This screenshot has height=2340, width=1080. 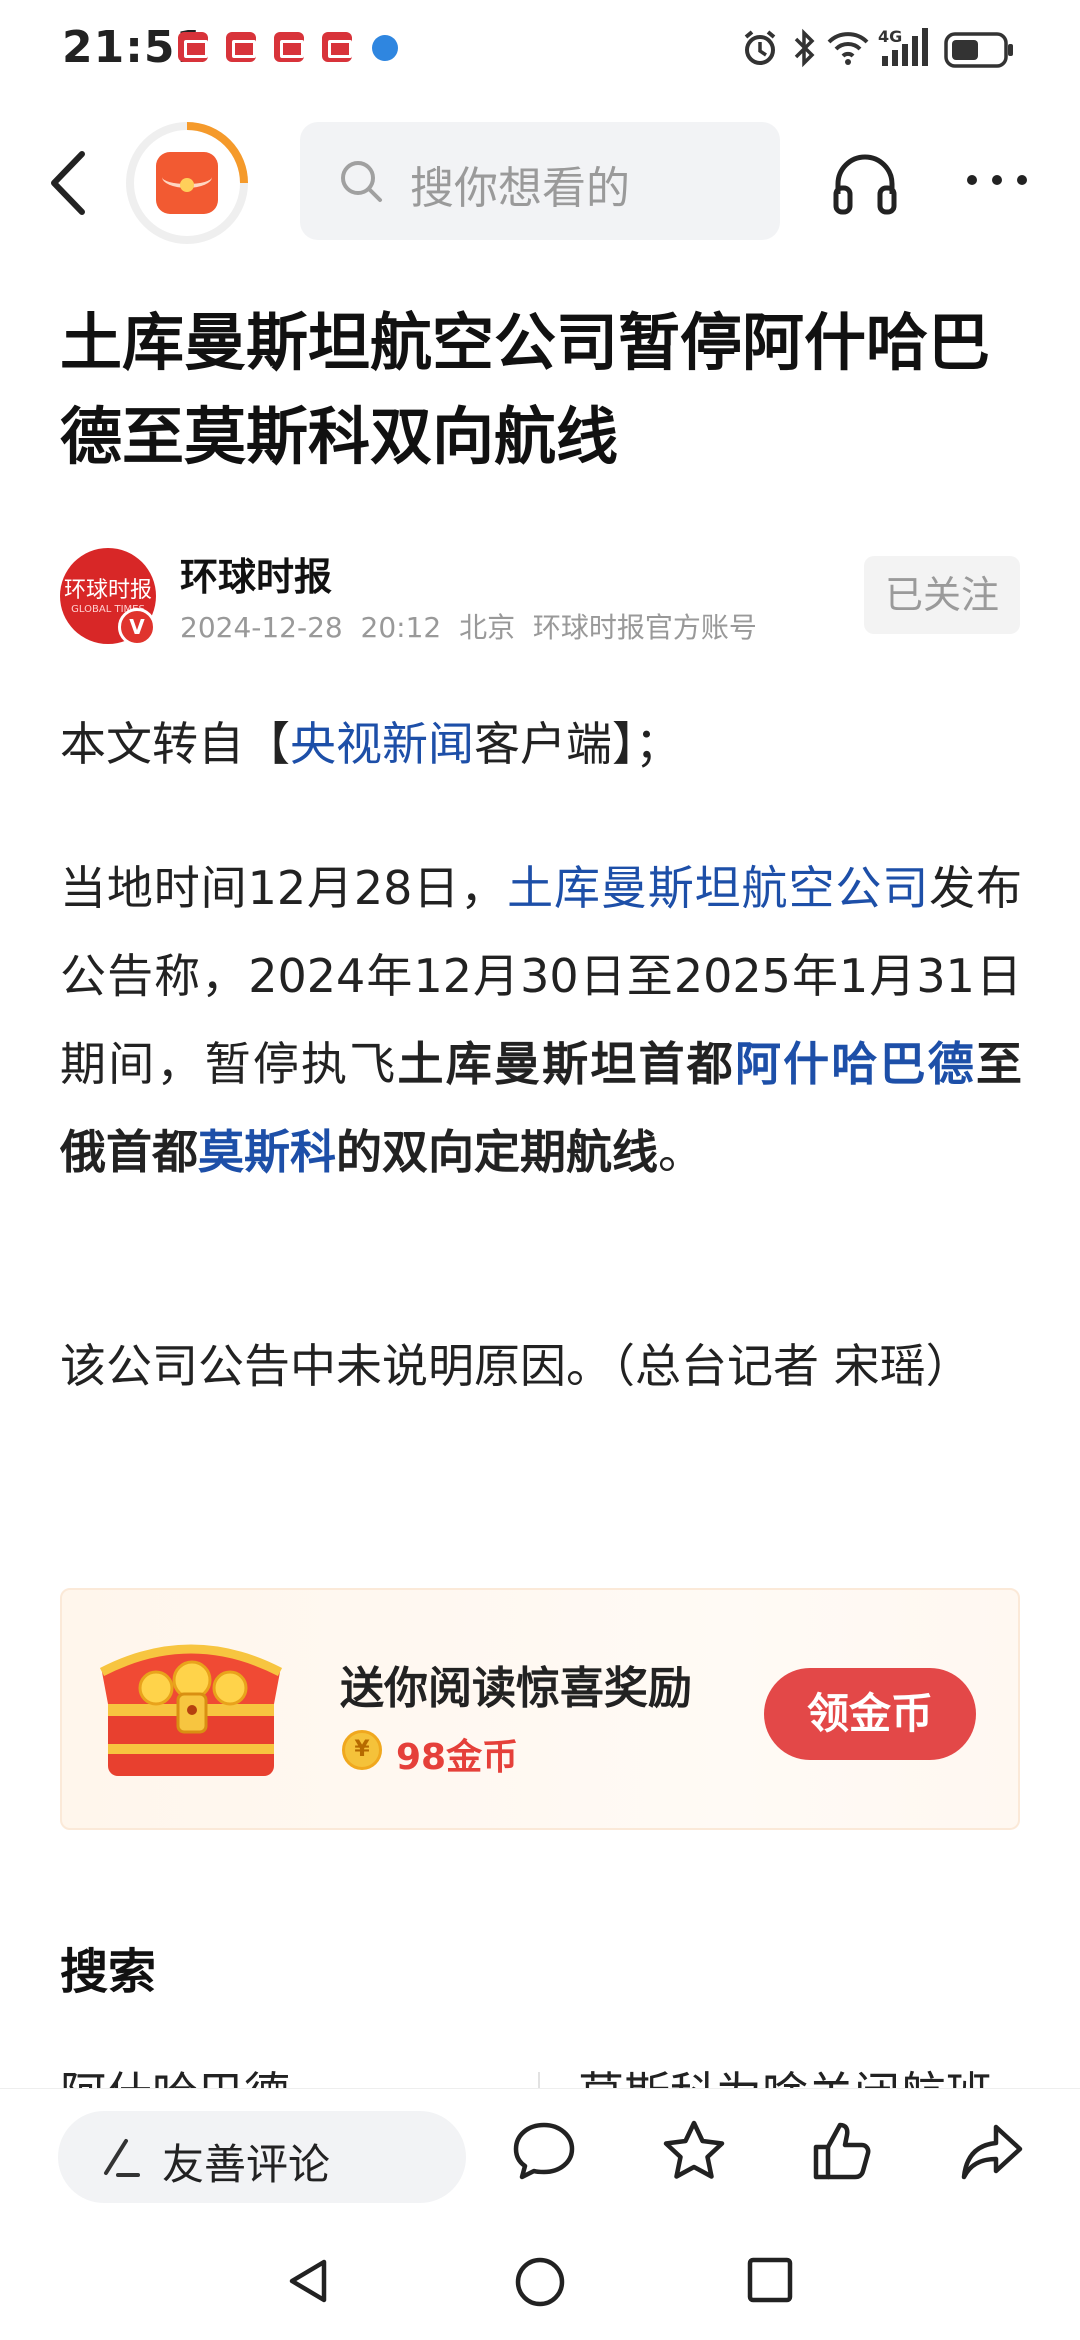 I want to click on bluetooth-icon, so click(x=804, y=48).